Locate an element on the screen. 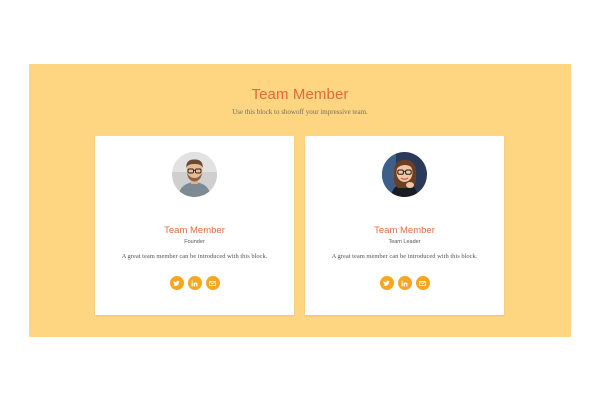  avatar-man-icon is located at coordinates (194, 174).